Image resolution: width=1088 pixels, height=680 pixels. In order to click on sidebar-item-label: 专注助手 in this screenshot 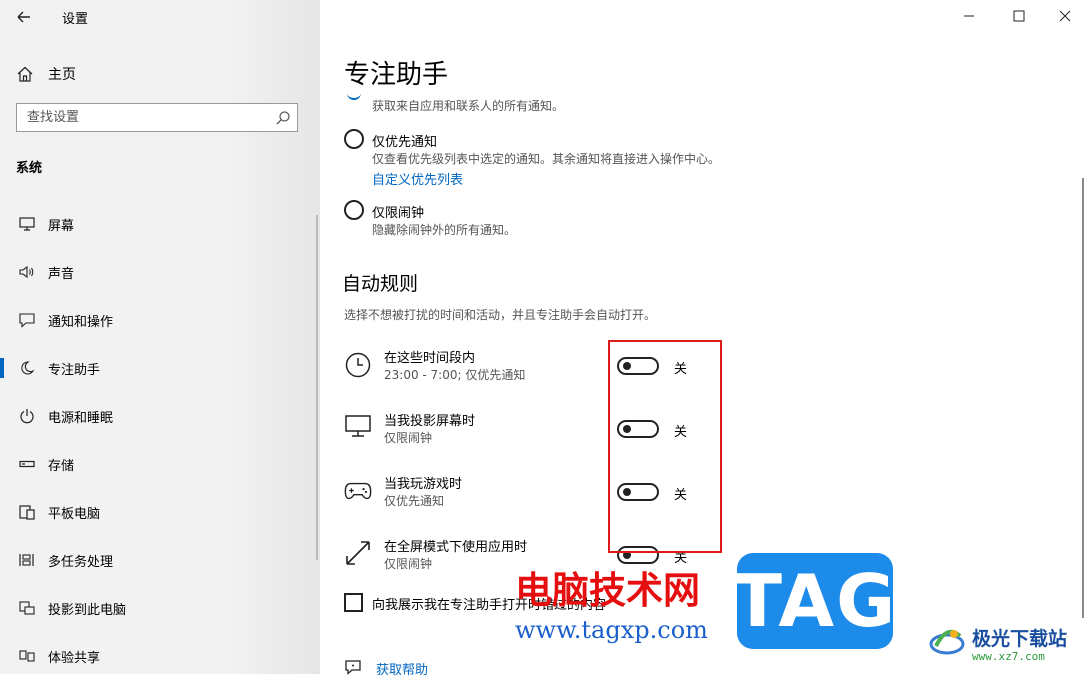, I will do `click(74, 370)`.